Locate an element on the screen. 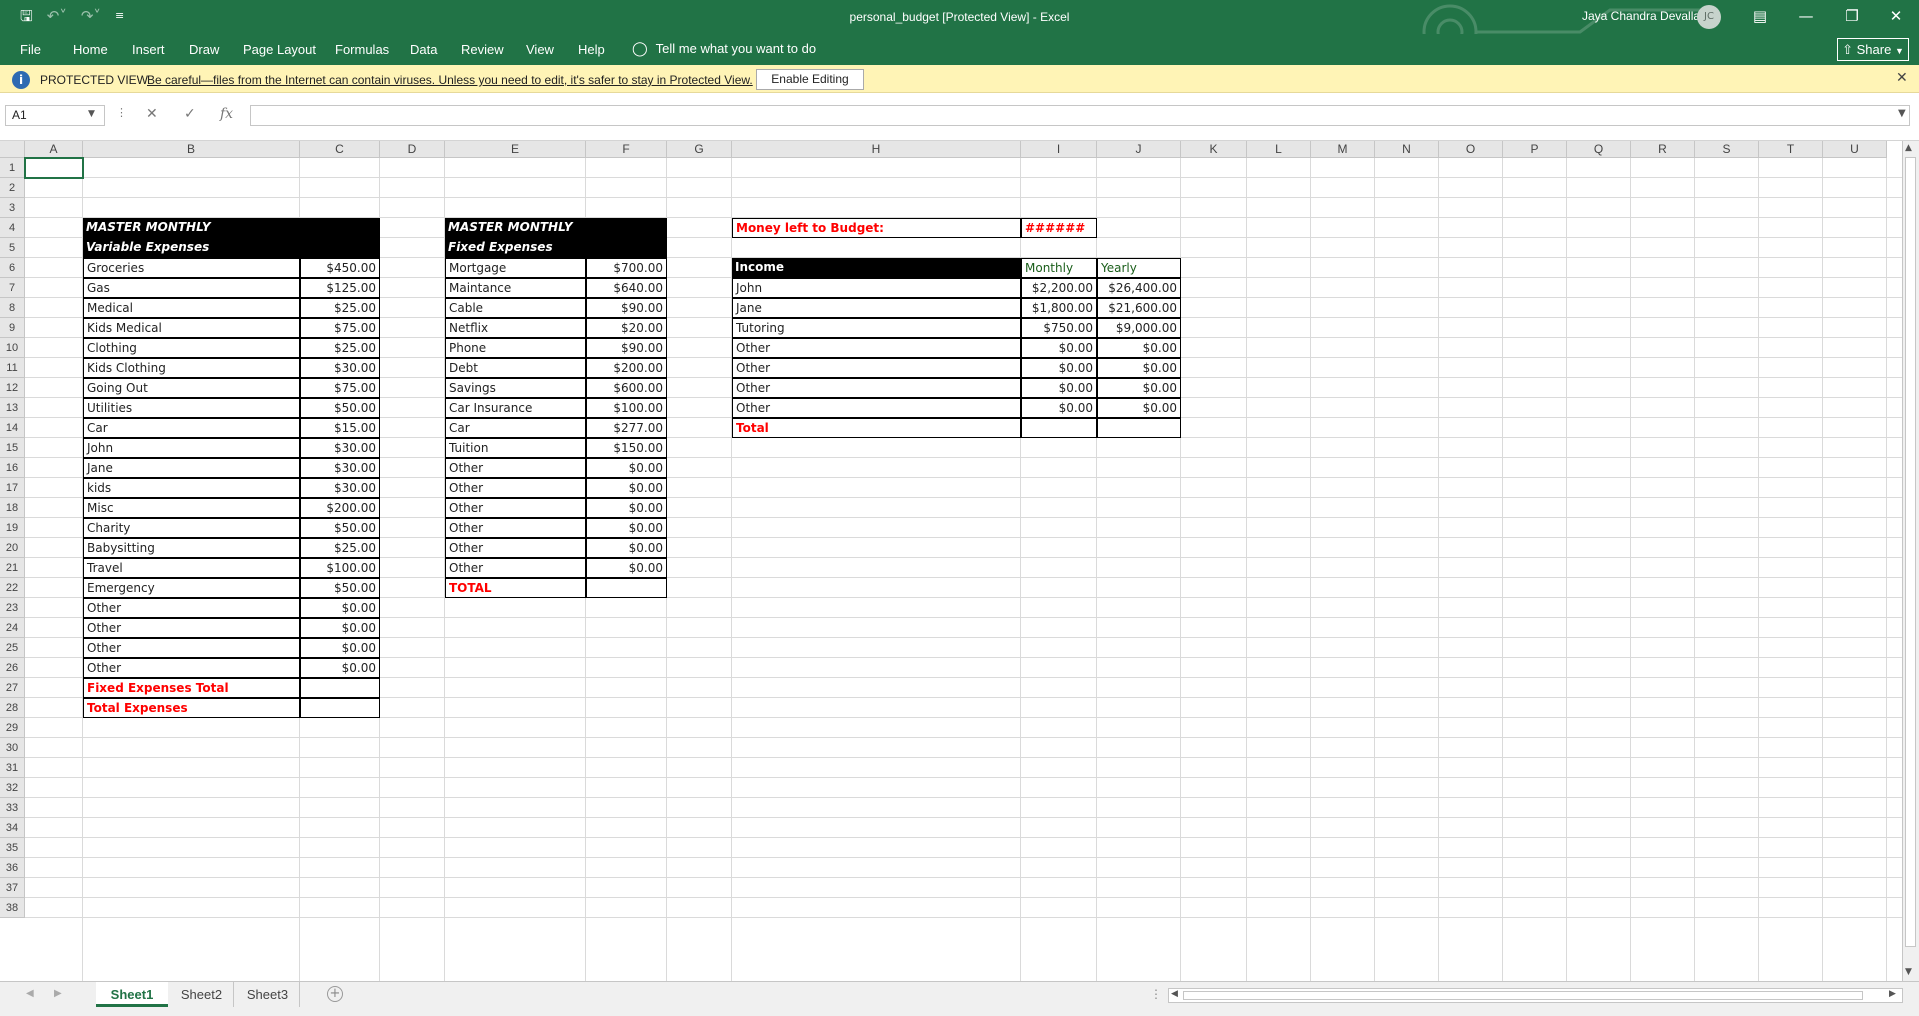  row-header: 17 is located at coordinates (12, 488).